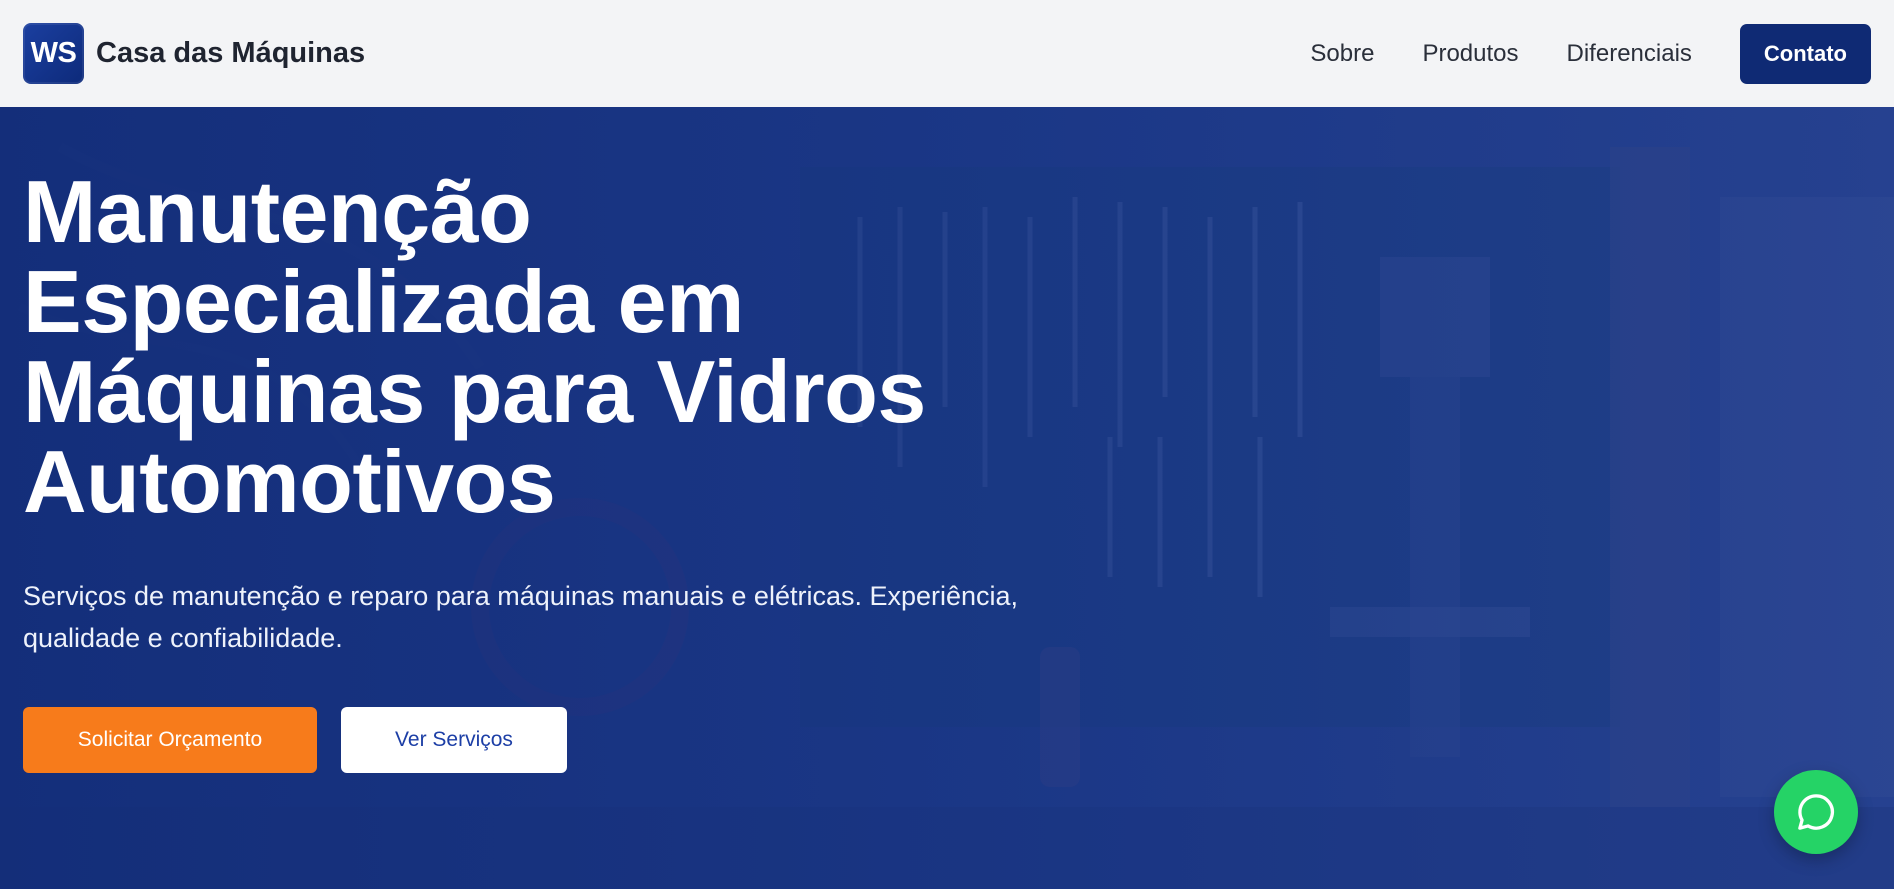 This screenshot has width=1894, height=889. What do you see at coordinates (1470, 54) in the screenshot?
I see `nav-link-produtos: Produtos` at bounding box center [1470, 54].